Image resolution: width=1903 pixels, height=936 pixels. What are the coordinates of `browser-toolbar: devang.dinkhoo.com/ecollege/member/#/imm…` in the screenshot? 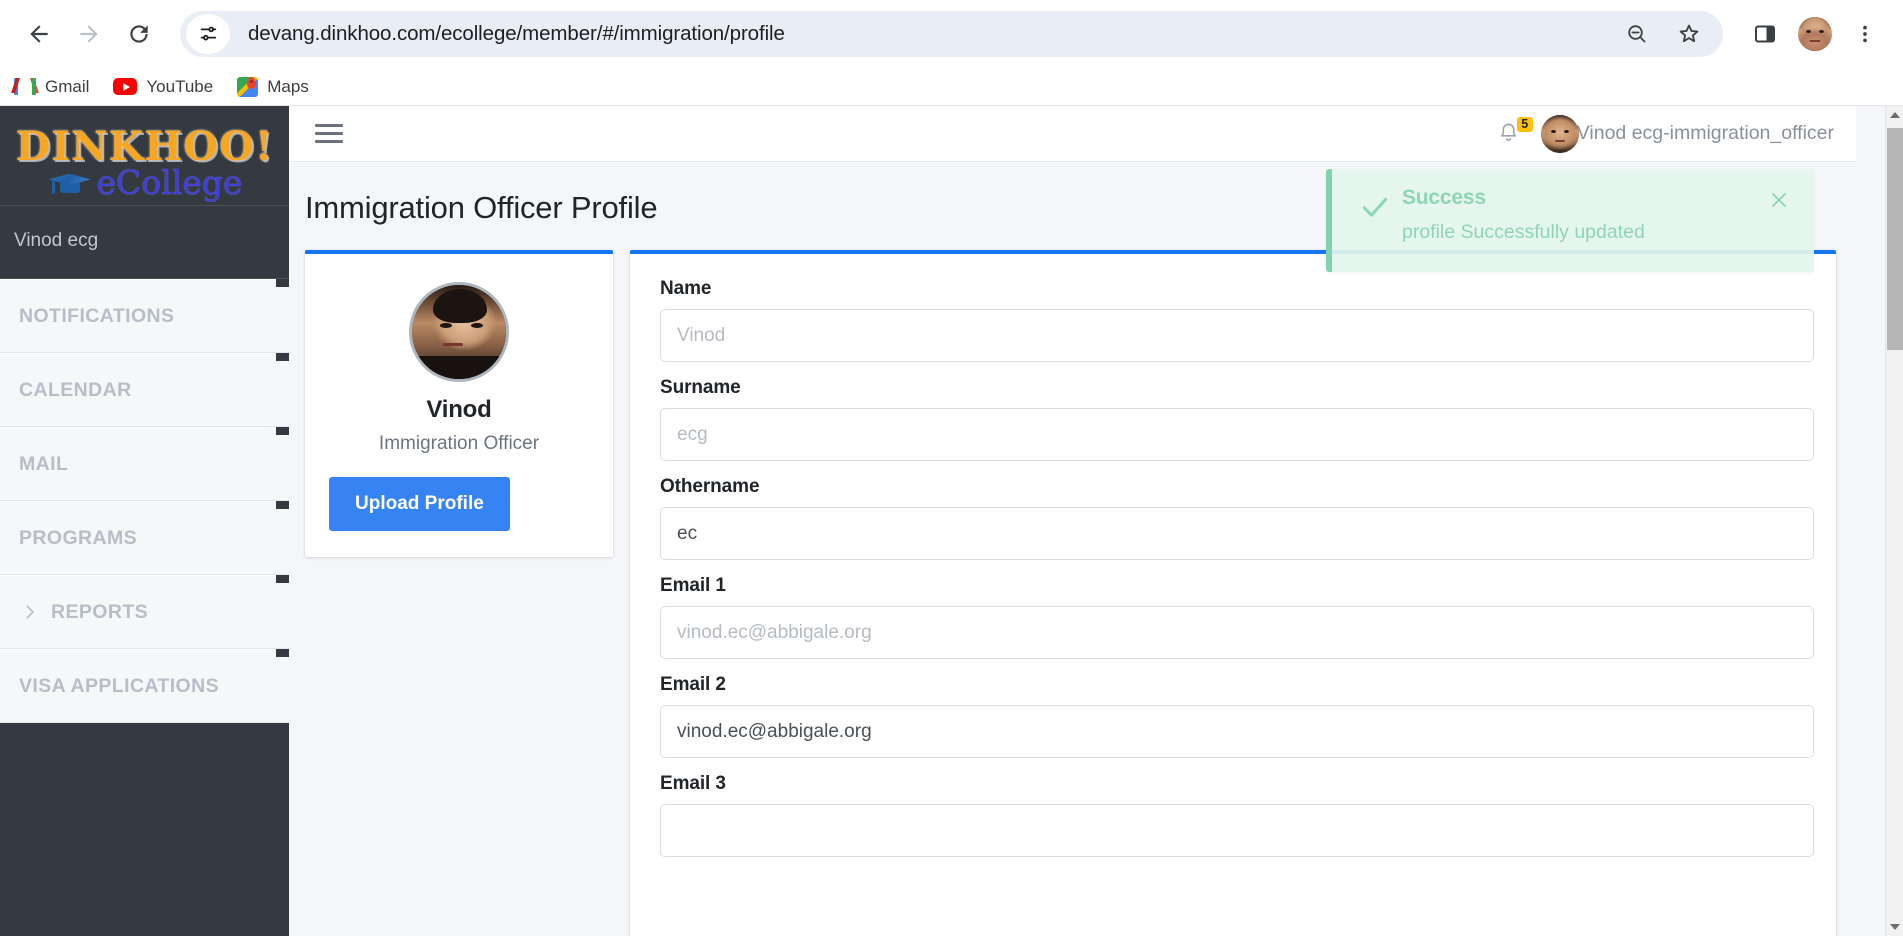 It's located at (951, 34).